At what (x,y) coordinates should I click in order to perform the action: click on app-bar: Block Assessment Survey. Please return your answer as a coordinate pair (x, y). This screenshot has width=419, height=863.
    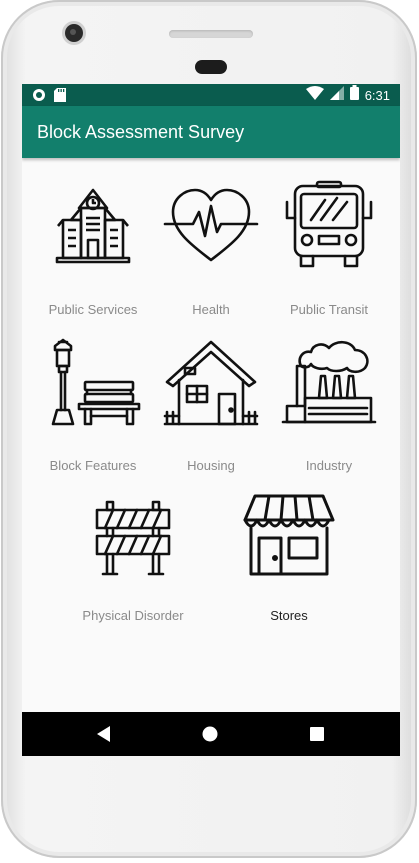
    Looking at the image, I should click on (211, 132).